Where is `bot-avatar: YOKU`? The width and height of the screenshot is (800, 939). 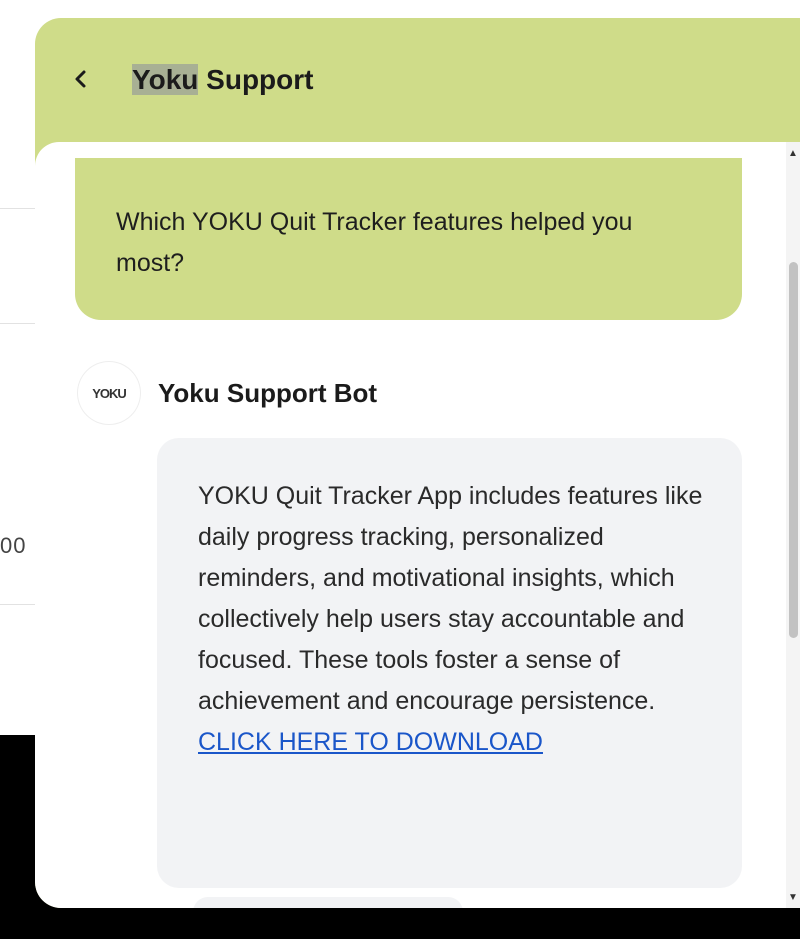
bot-avatar: YOKU is located at coordinates (109, 393).